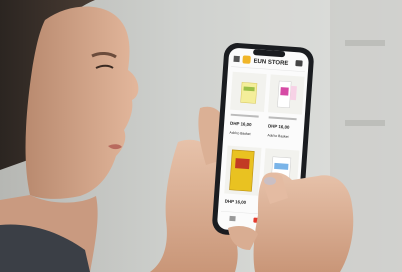  I want to click on fingernail, so click(270, 181).